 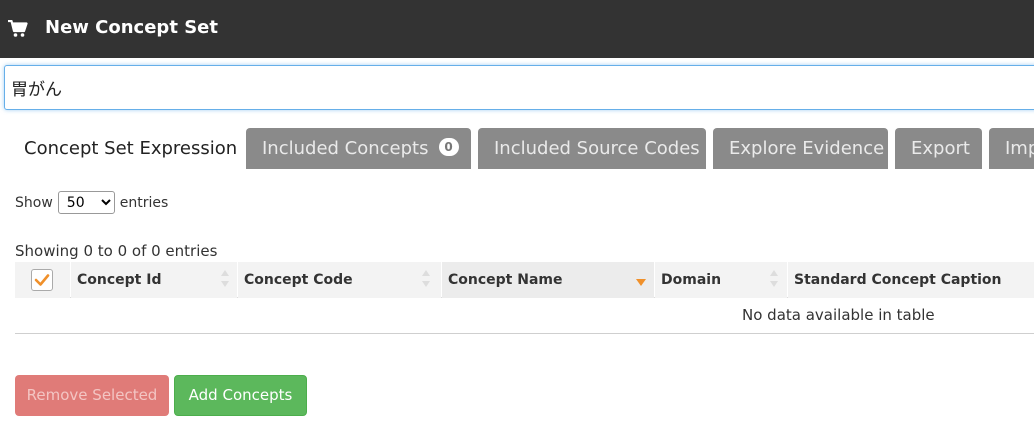 I want to click on tab-label: Included Concepts, so click(x=345, y=148).